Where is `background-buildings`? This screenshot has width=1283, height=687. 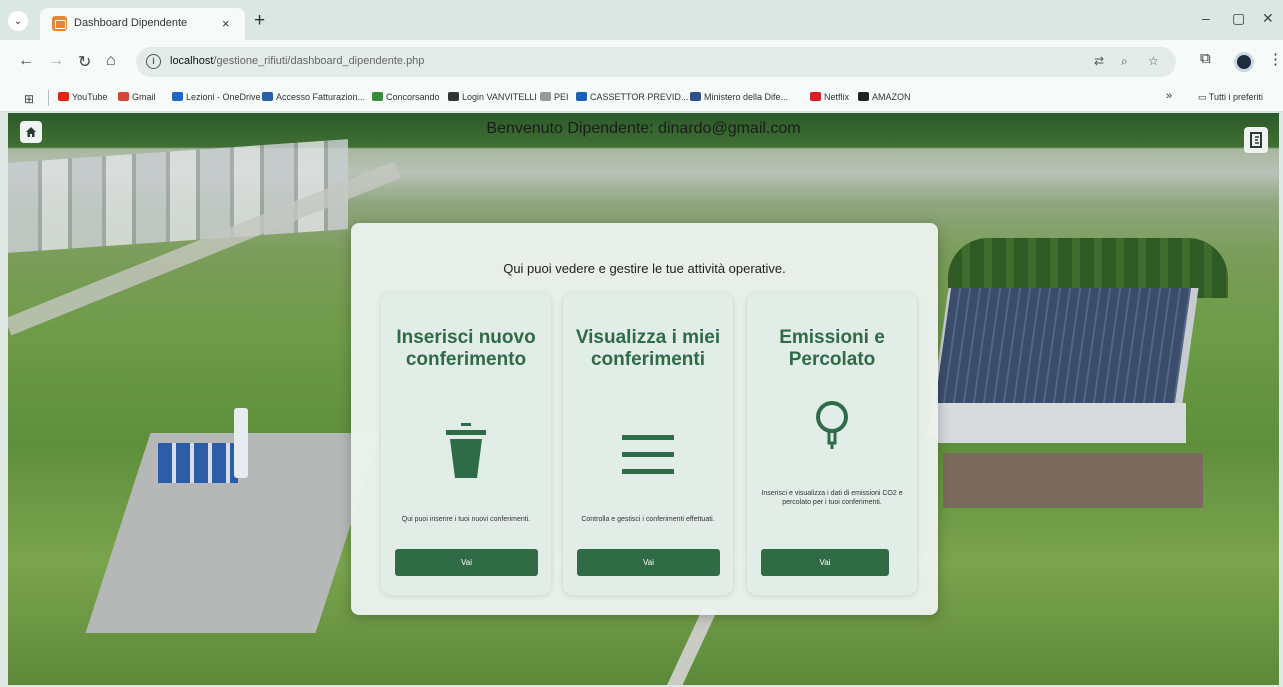 background-buildings is located at coordinates (178, 196).